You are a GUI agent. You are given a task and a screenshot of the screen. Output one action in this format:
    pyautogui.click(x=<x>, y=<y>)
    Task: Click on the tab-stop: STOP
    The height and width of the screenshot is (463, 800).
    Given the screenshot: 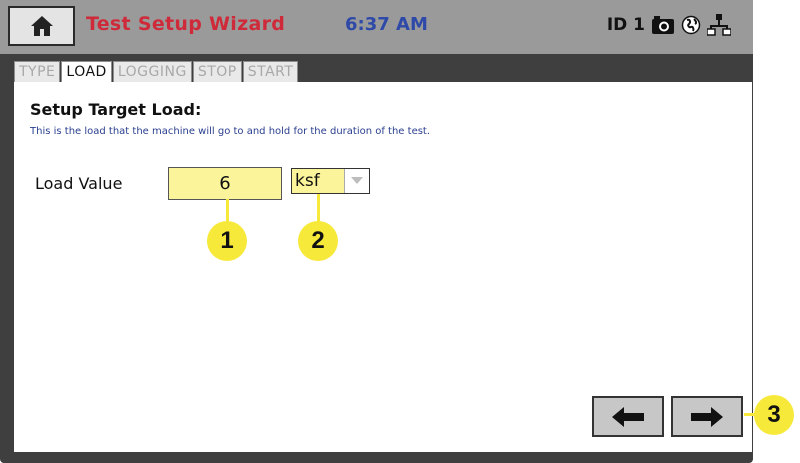 What is the action you would take?
    pyautogui.click(x=217, y=72)
    